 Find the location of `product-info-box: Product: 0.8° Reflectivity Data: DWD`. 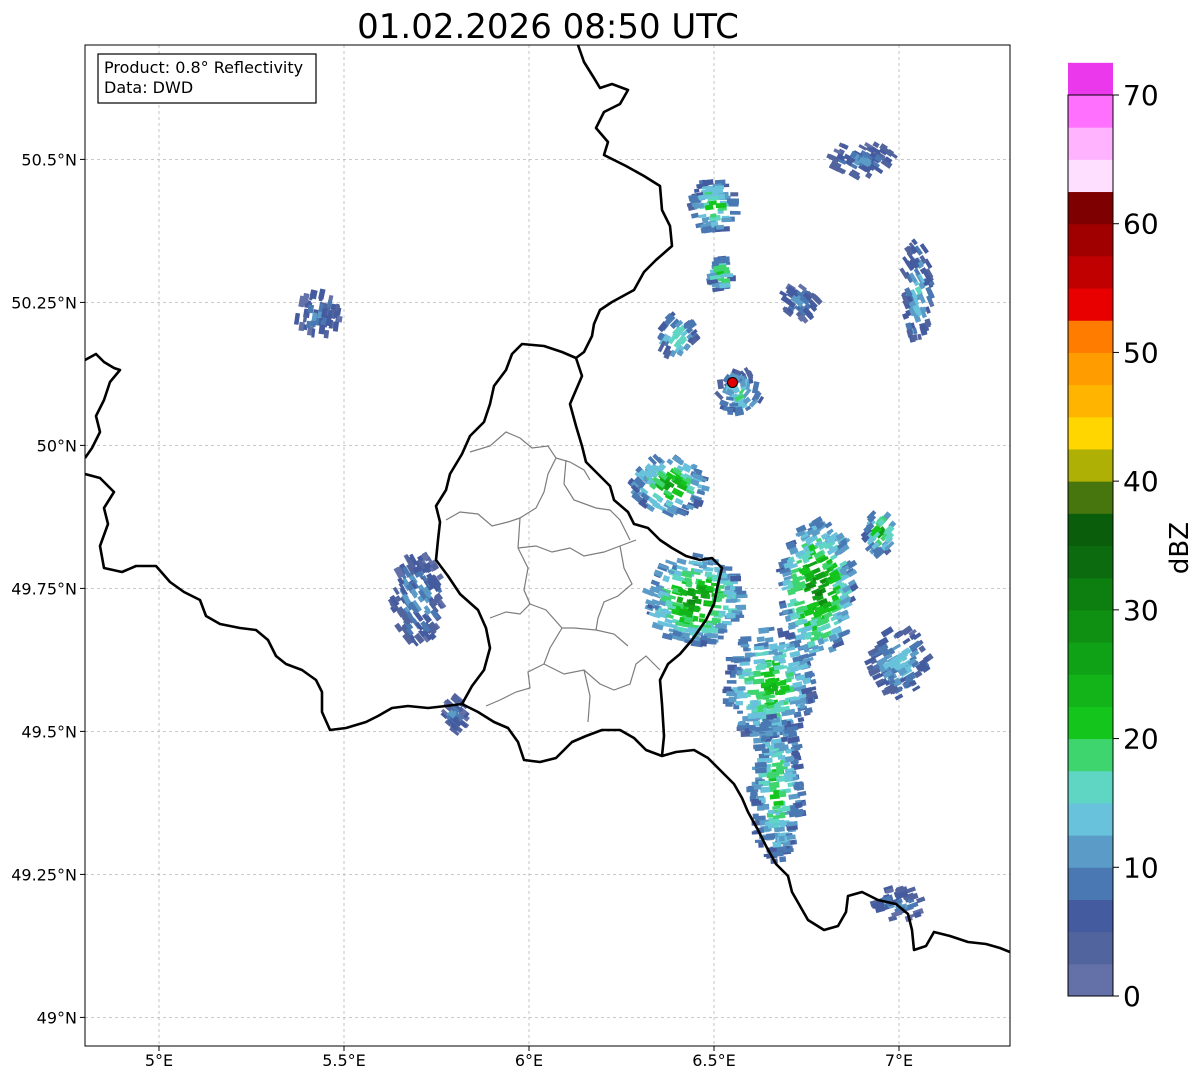

product-info-box: Product: 0.8° Reflectivity Data: DWD is located at coordinates (207, 78).